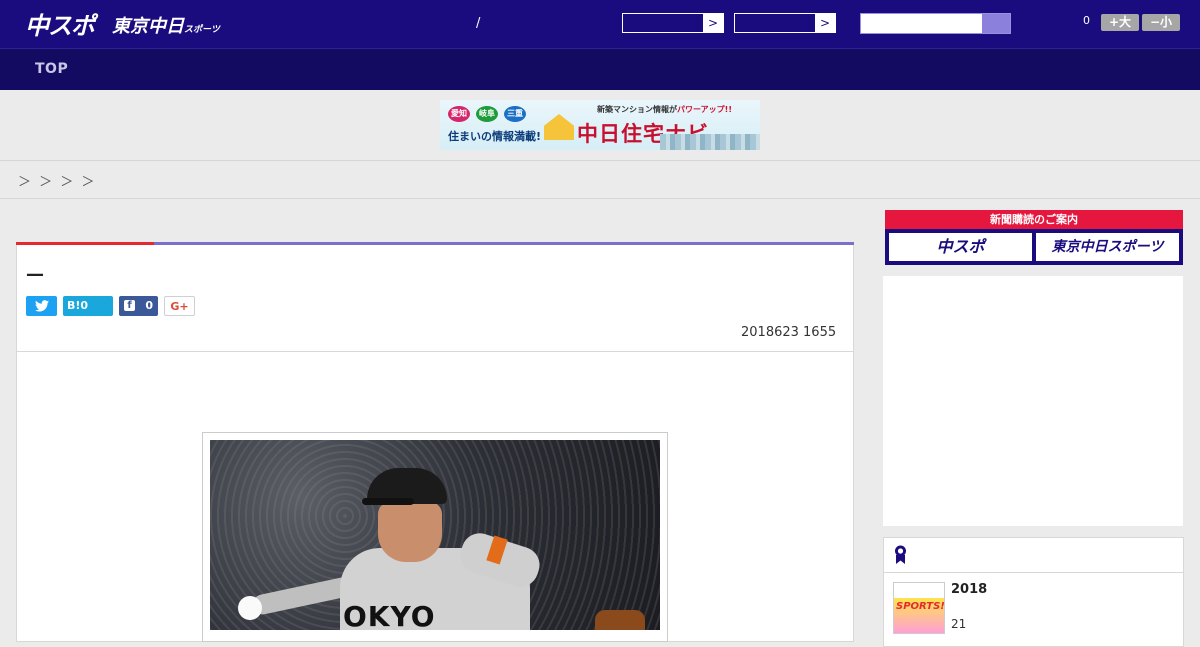 The width and height of the screenshot is (1200, 647). What do you see at coordinates (179, 306) in the screenshot?
I see `google-plus-share-button: G+` at bounding box center [179, 306].